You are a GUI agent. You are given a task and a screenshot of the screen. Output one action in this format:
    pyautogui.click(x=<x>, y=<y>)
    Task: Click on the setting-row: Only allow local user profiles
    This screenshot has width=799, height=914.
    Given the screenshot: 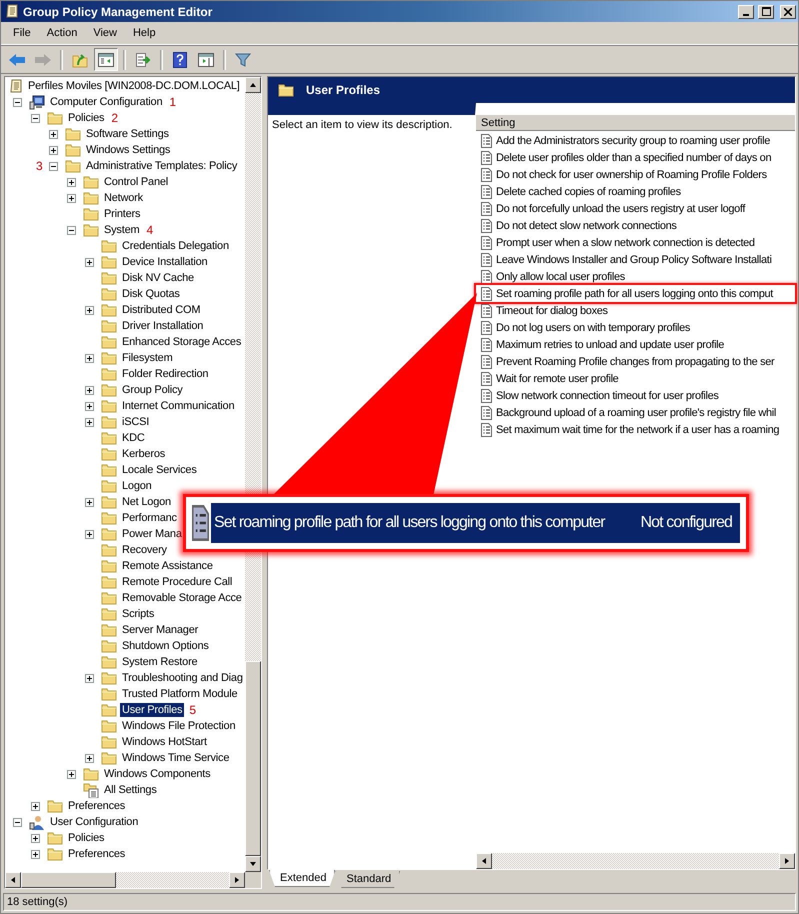 What is the action you would take?
    pyautogui.click(x=635, y=276)
    